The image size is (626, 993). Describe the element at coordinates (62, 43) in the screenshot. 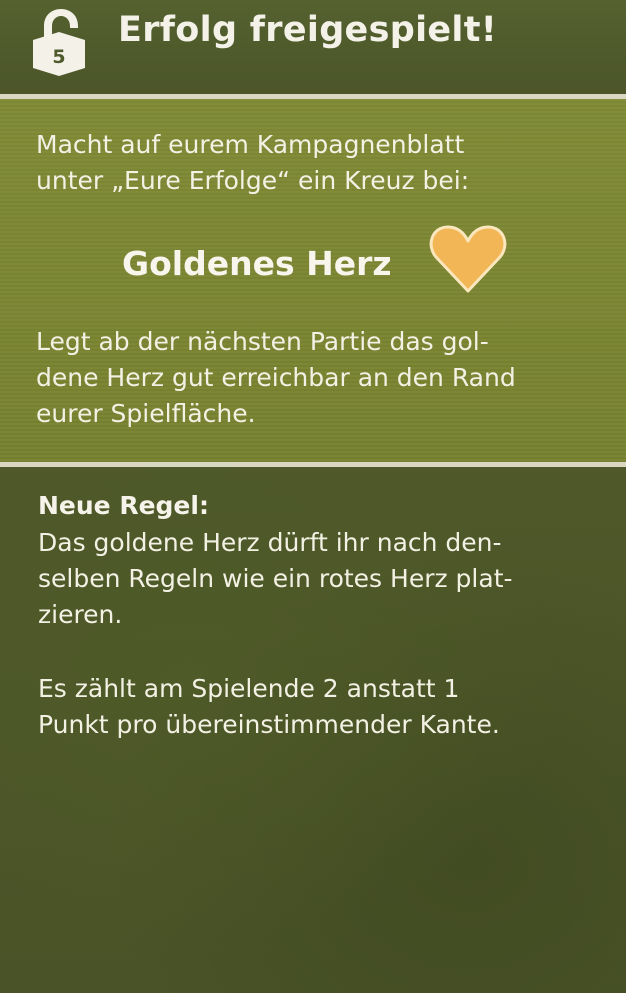

I see `unlocked-padlock-icon: 5` at that location.